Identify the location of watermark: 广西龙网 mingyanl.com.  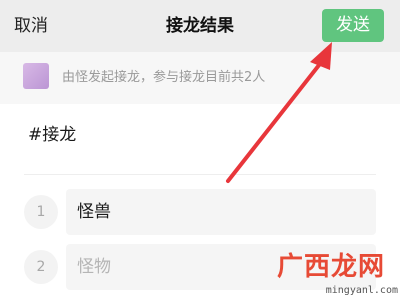
(331, 275).